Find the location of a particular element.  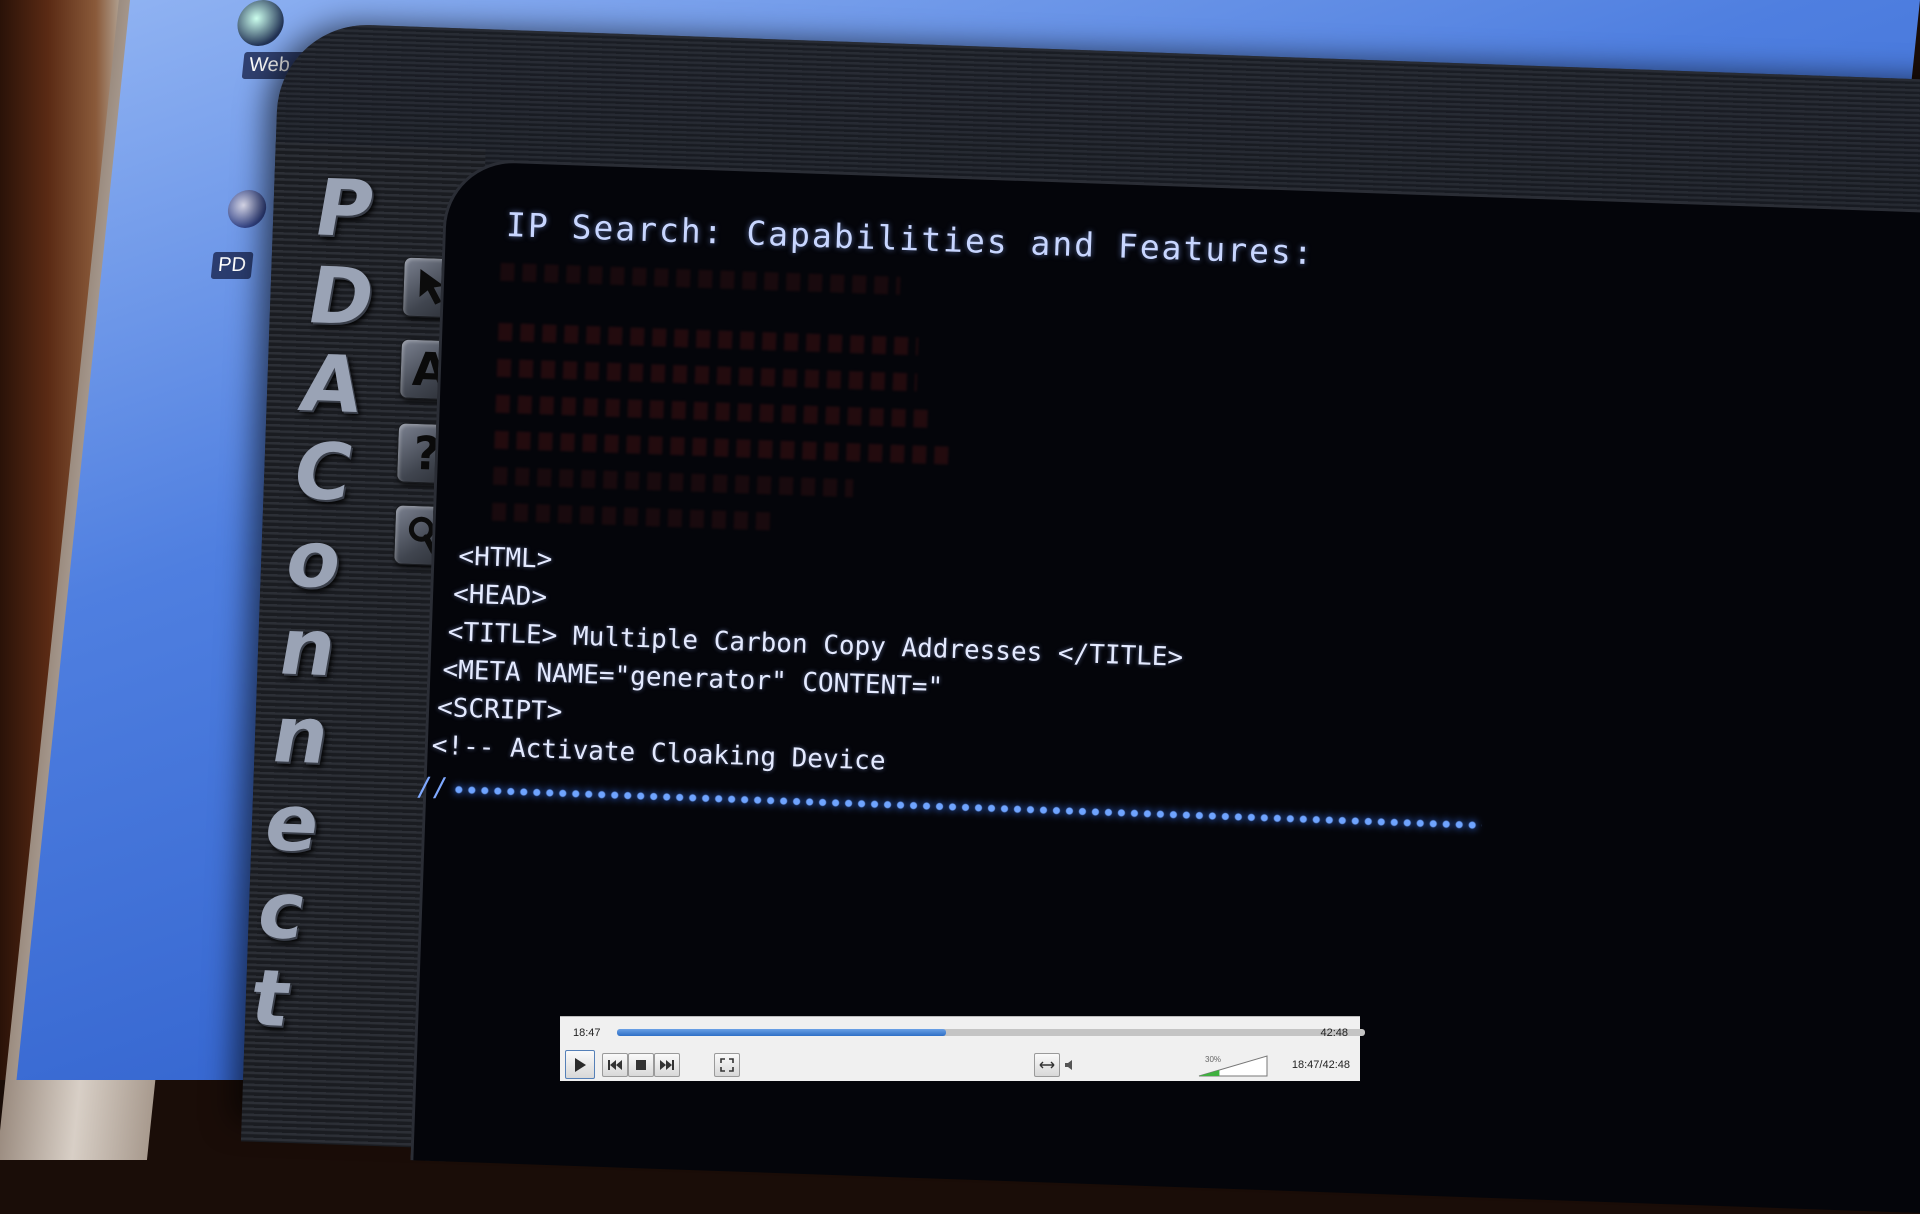

code-line-html: <HTML> is located at coordinates (505, 558).